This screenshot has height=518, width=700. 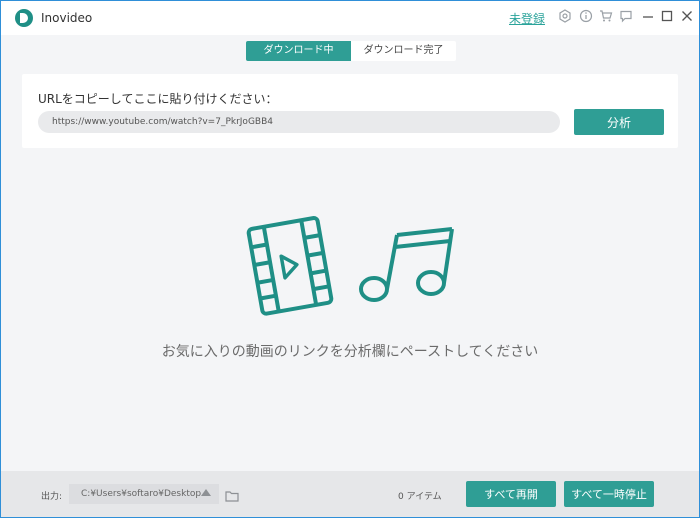 What do you see at coordinates (586, 17) in the screenshot?
I see `info-icon` at bounding box center [586, 17].